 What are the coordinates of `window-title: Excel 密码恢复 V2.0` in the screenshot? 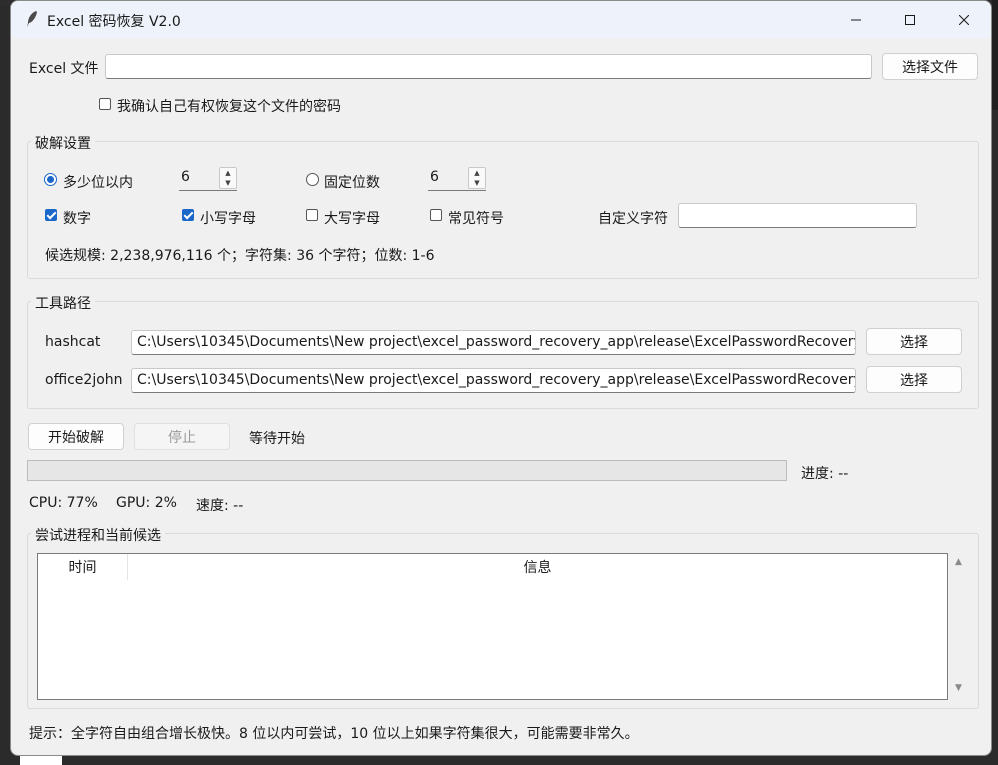 It's located at (114, 22).